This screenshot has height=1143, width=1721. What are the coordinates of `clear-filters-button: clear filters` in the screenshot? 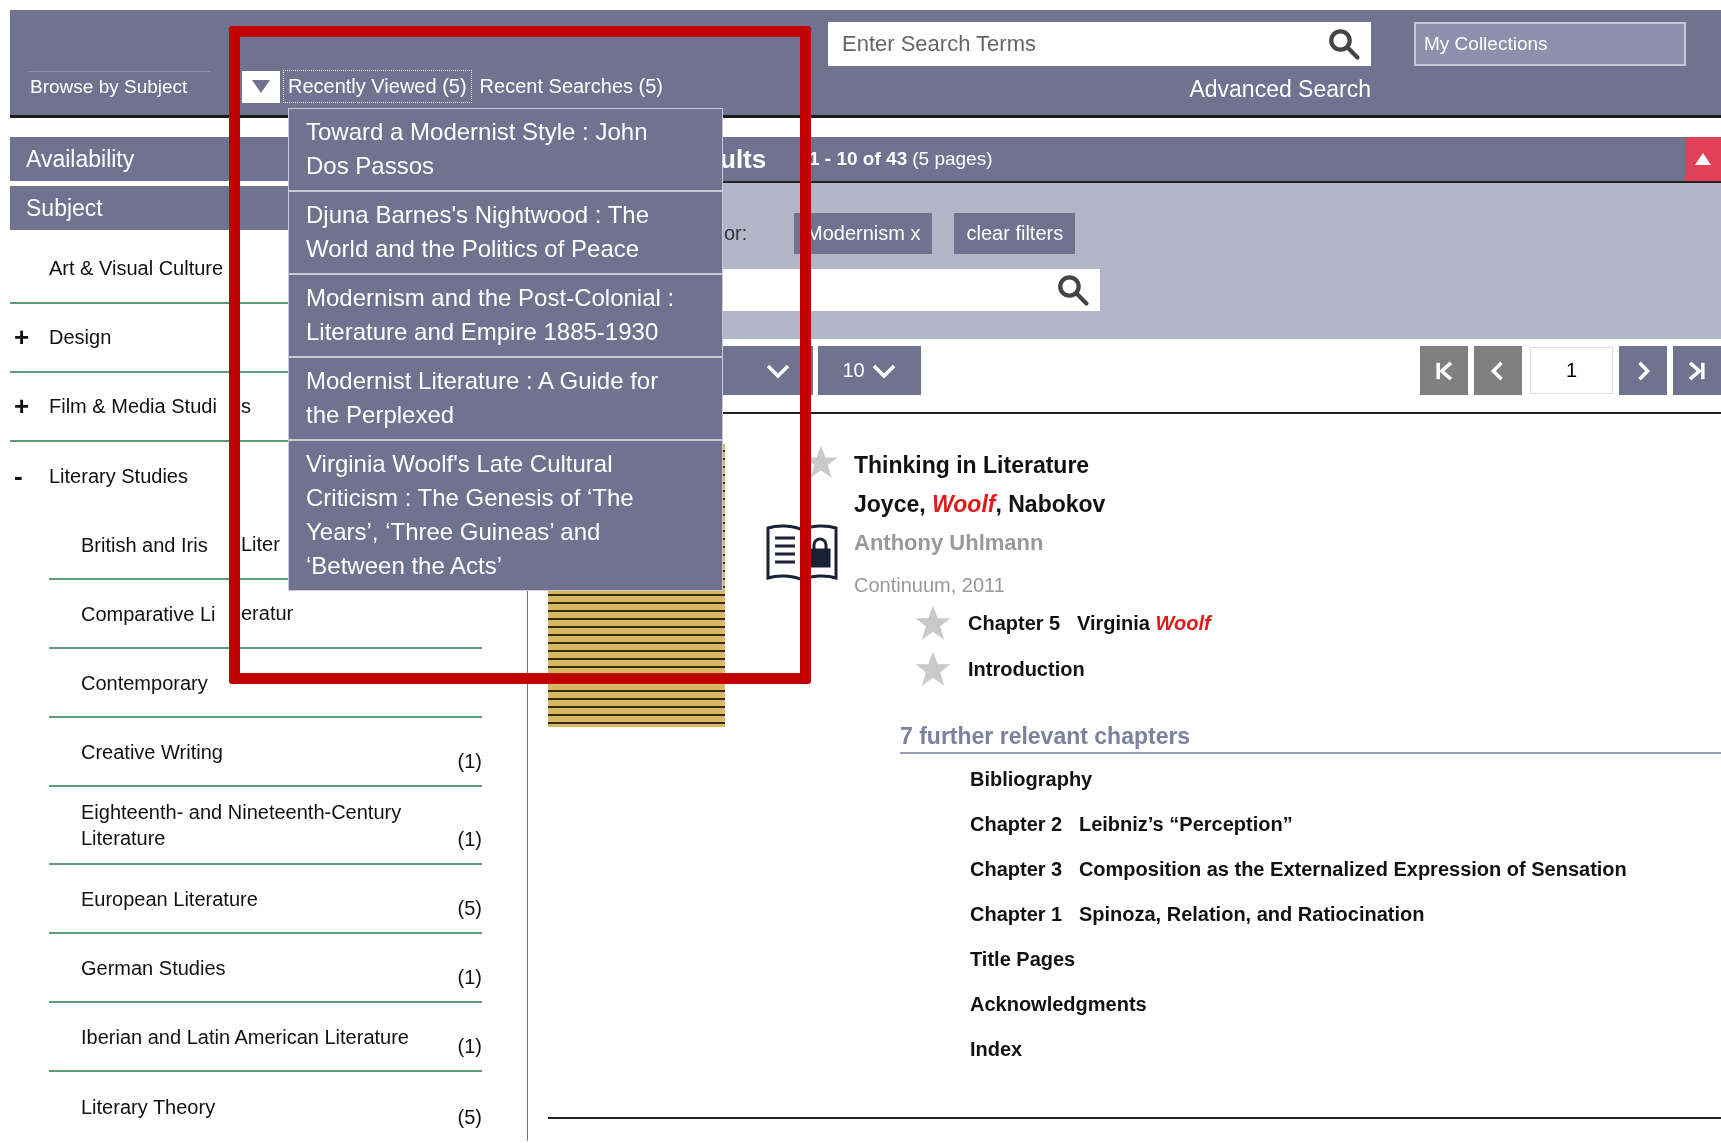 It's located at (1015, 233).